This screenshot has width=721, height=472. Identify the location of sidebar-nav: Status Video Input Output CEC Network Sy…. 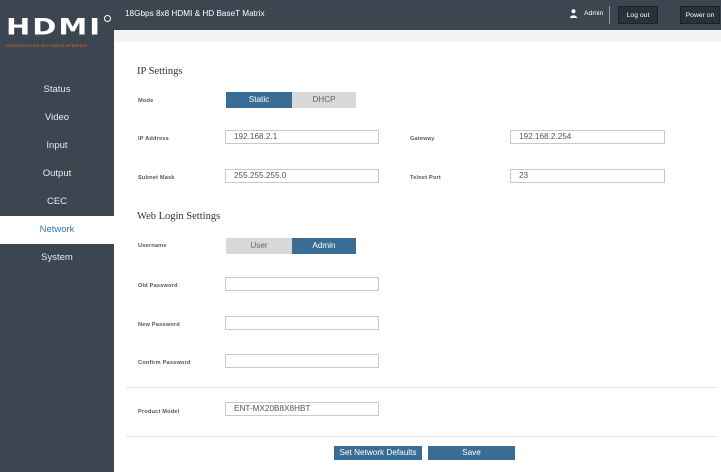
(57, 174).